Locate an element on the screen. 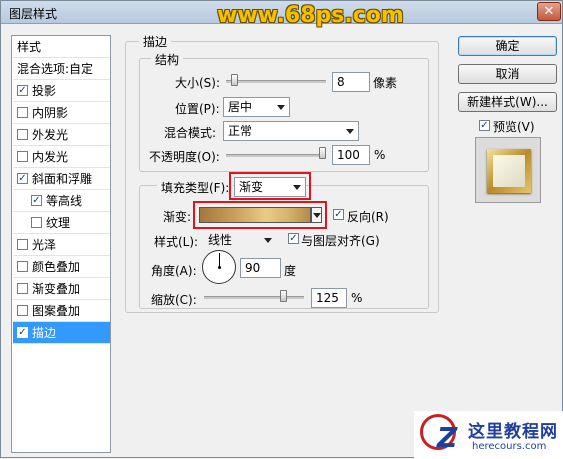 Image resolution: width=563 pixels, height=459 pixels. ok-button: 确定 is located at coordinates (507, 46).